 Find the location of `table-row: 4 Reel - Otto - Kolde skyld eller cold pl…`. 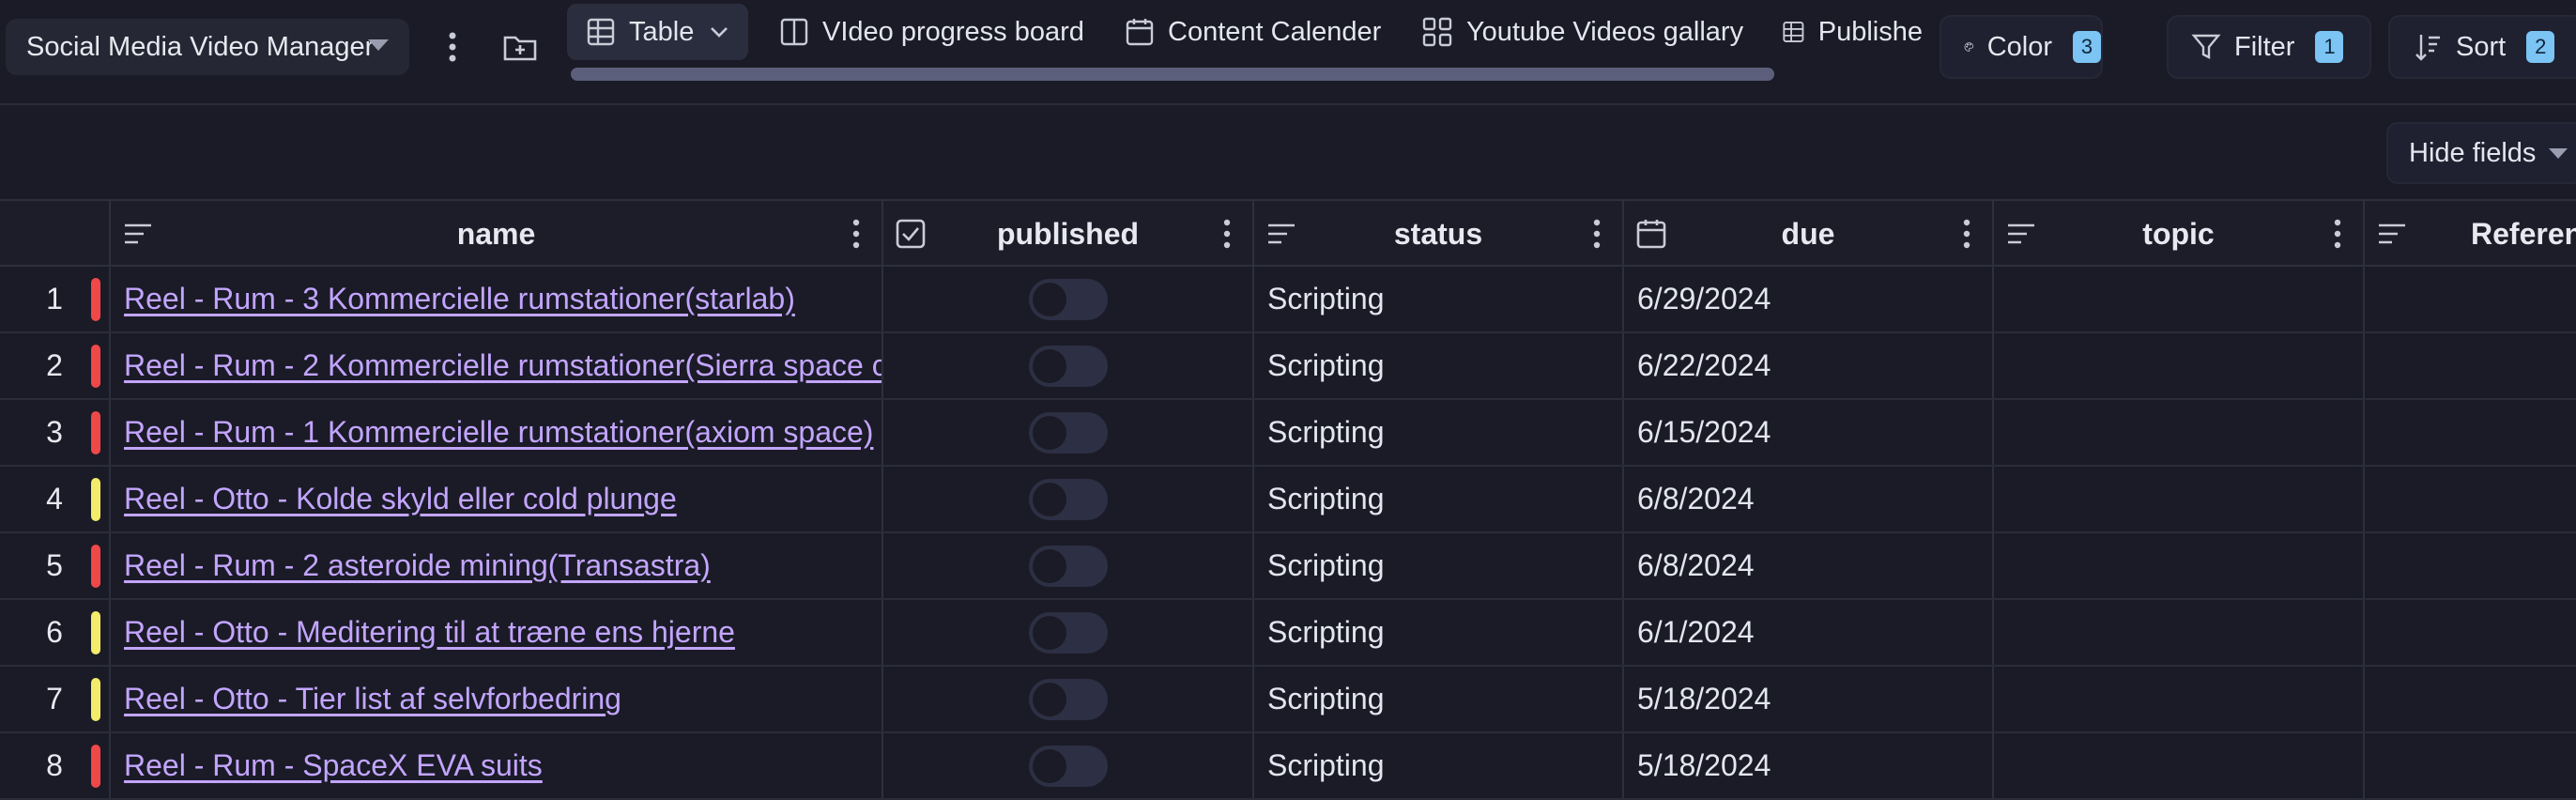

table-row: 4 Reel - Otto - Kolde skyld eller cold pl… is located at coordinates (1288, 500).